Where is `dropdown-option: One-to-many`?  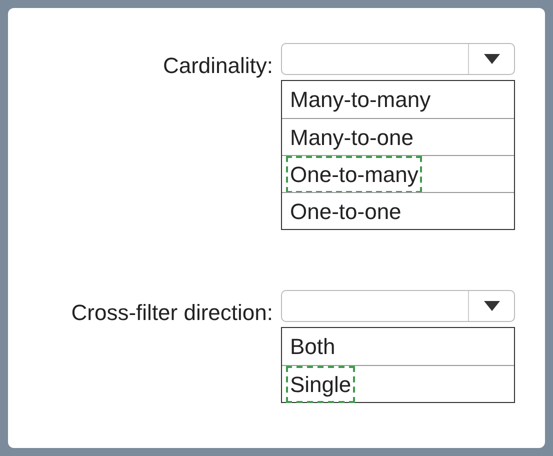
dropdown-option: One-to-many is located at coordinates (354, 174).